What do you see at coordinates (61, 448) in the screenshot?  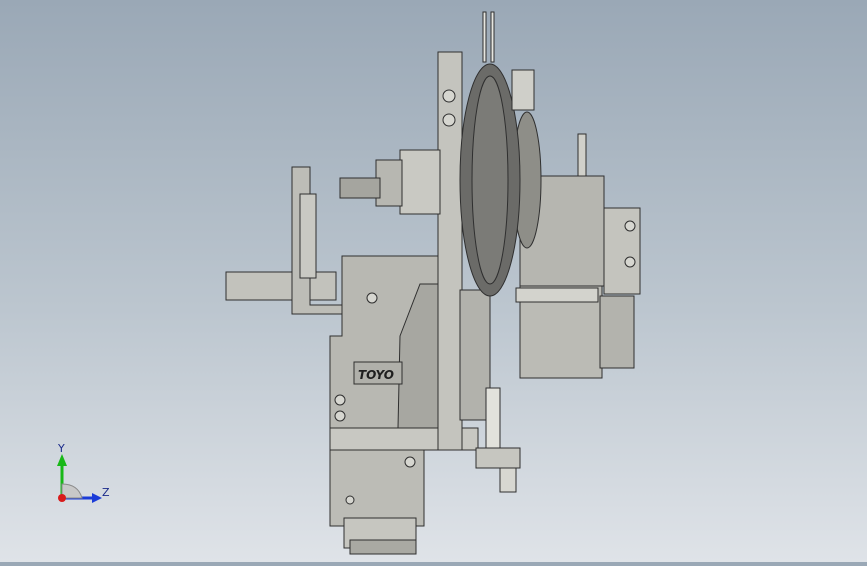 I see `y-axis-label: Y` at bounding box center [61, 448].